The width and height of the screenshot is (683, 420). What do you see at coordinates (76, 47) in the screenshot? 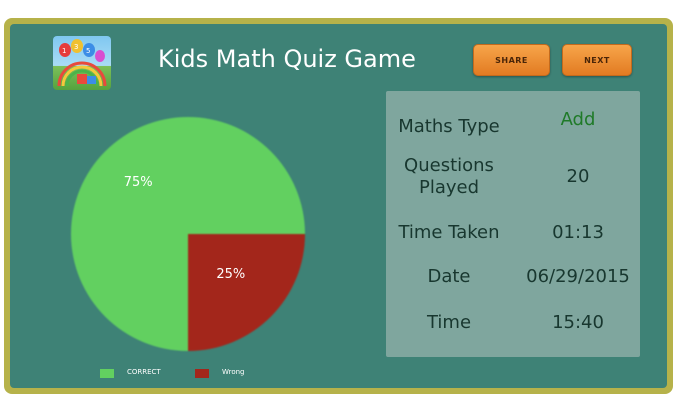
I see `svg-text: 3` at bounding box center [76, 47].